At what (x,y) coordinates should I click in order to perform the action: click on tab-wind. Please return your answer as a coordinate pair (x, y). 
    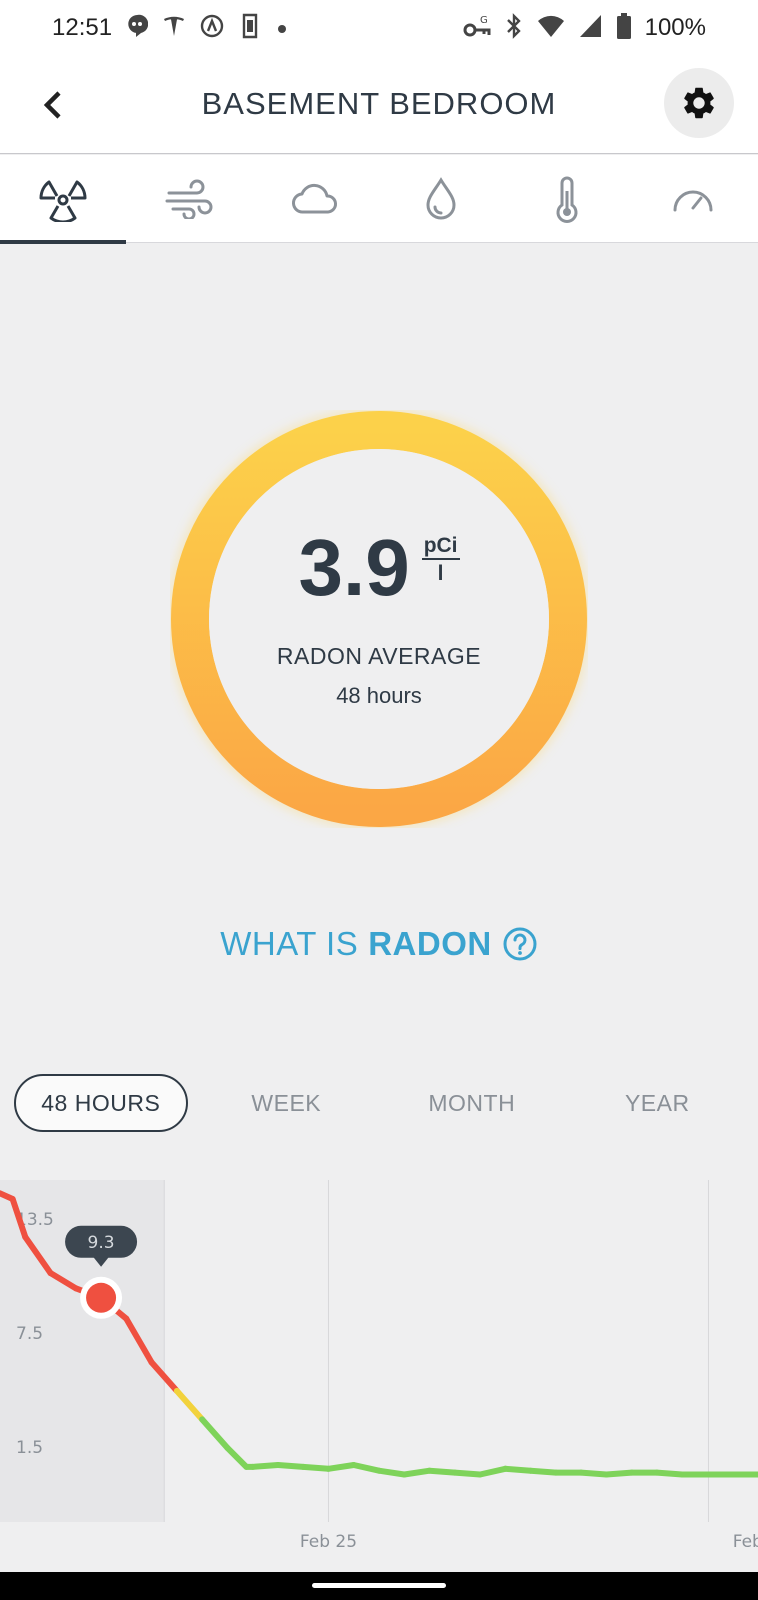
    Looking at the image, I should click on (189, 199).